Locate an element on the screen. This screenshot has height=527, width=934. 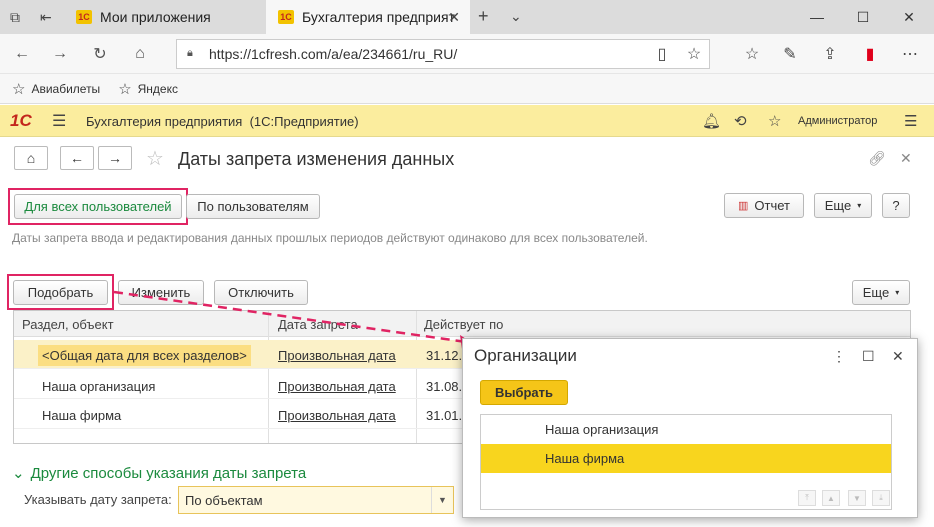
more-icon: ⋯ is located at coordinates (910, 54).